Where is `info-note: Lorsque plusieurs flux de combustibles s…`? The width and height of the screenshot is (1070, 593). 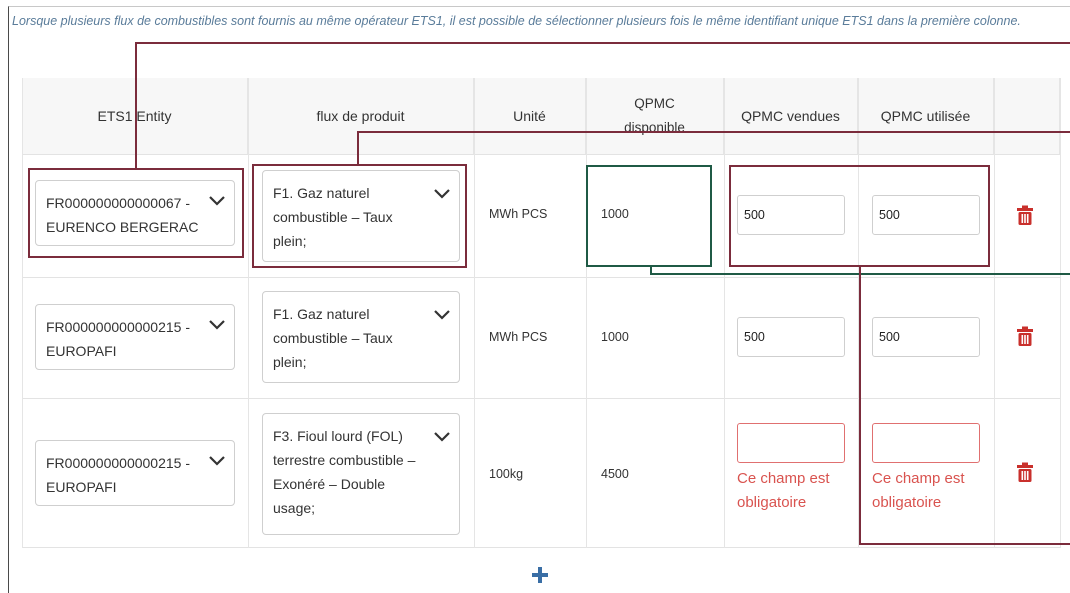 info-note: Lorsque plusieurs flux de combustibles s… is located at coordinates (516, 21).